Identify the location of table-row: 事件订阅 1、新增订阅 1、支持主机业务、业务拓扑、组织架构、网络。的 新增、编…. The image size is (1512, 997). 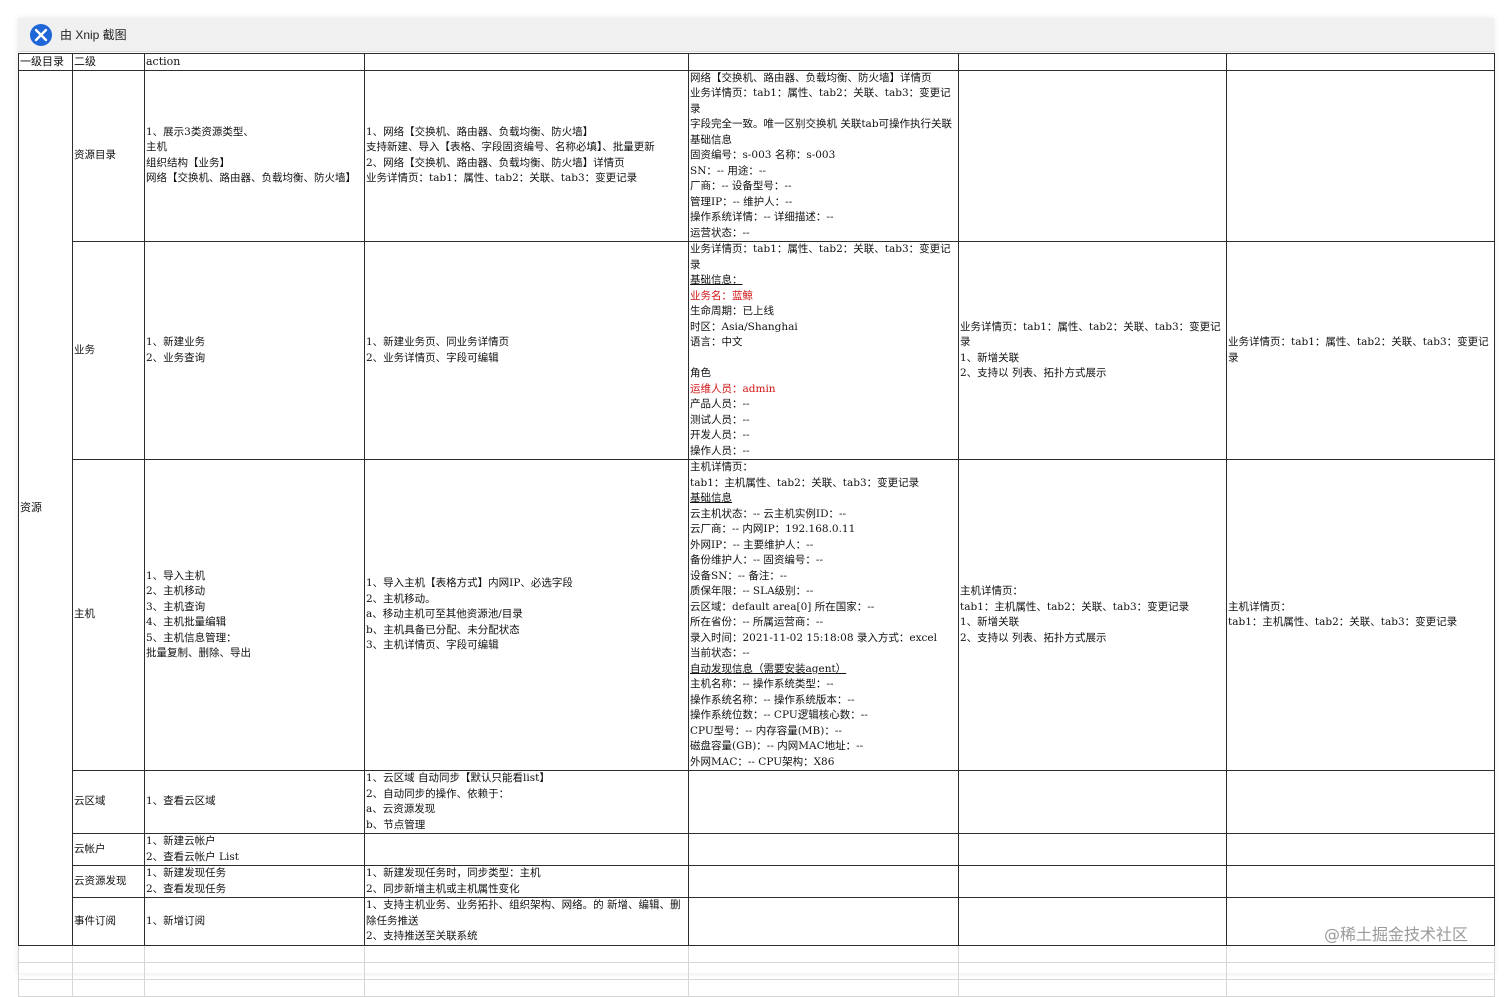
(757, 921).